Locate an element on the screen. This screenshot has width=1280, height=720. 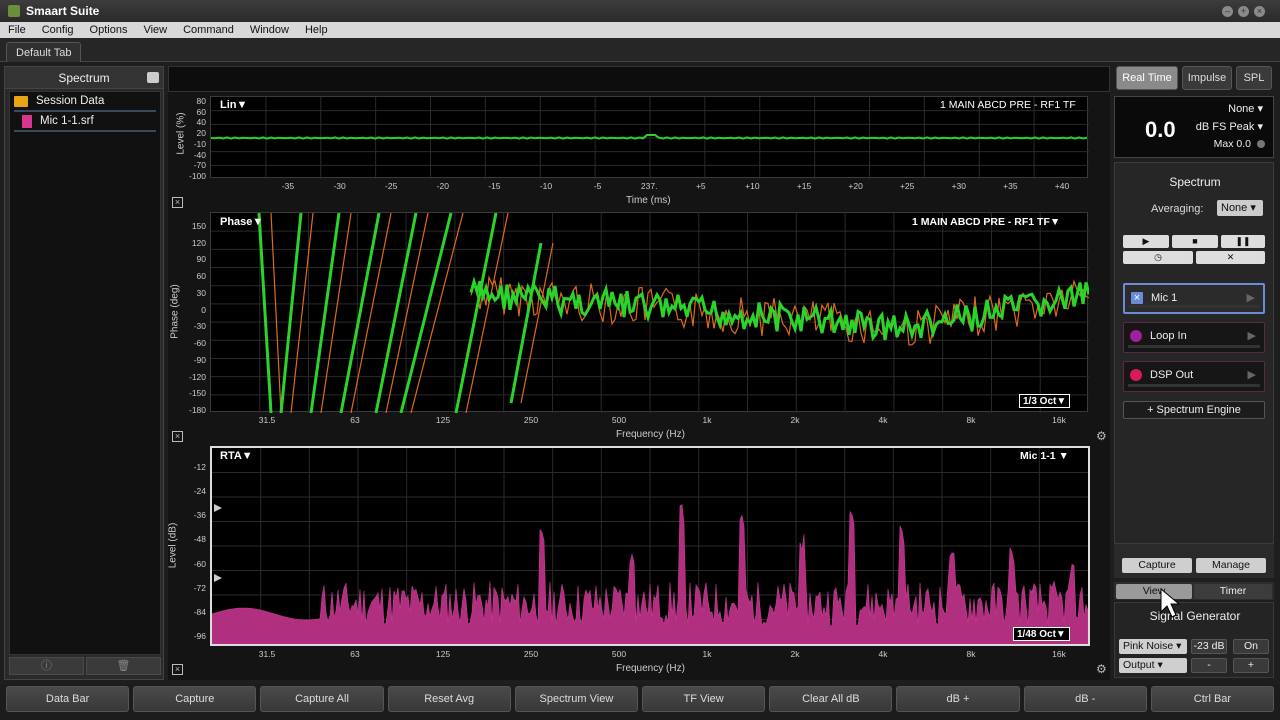
play-icon: ▶ is located at coordinates (1146, 241).